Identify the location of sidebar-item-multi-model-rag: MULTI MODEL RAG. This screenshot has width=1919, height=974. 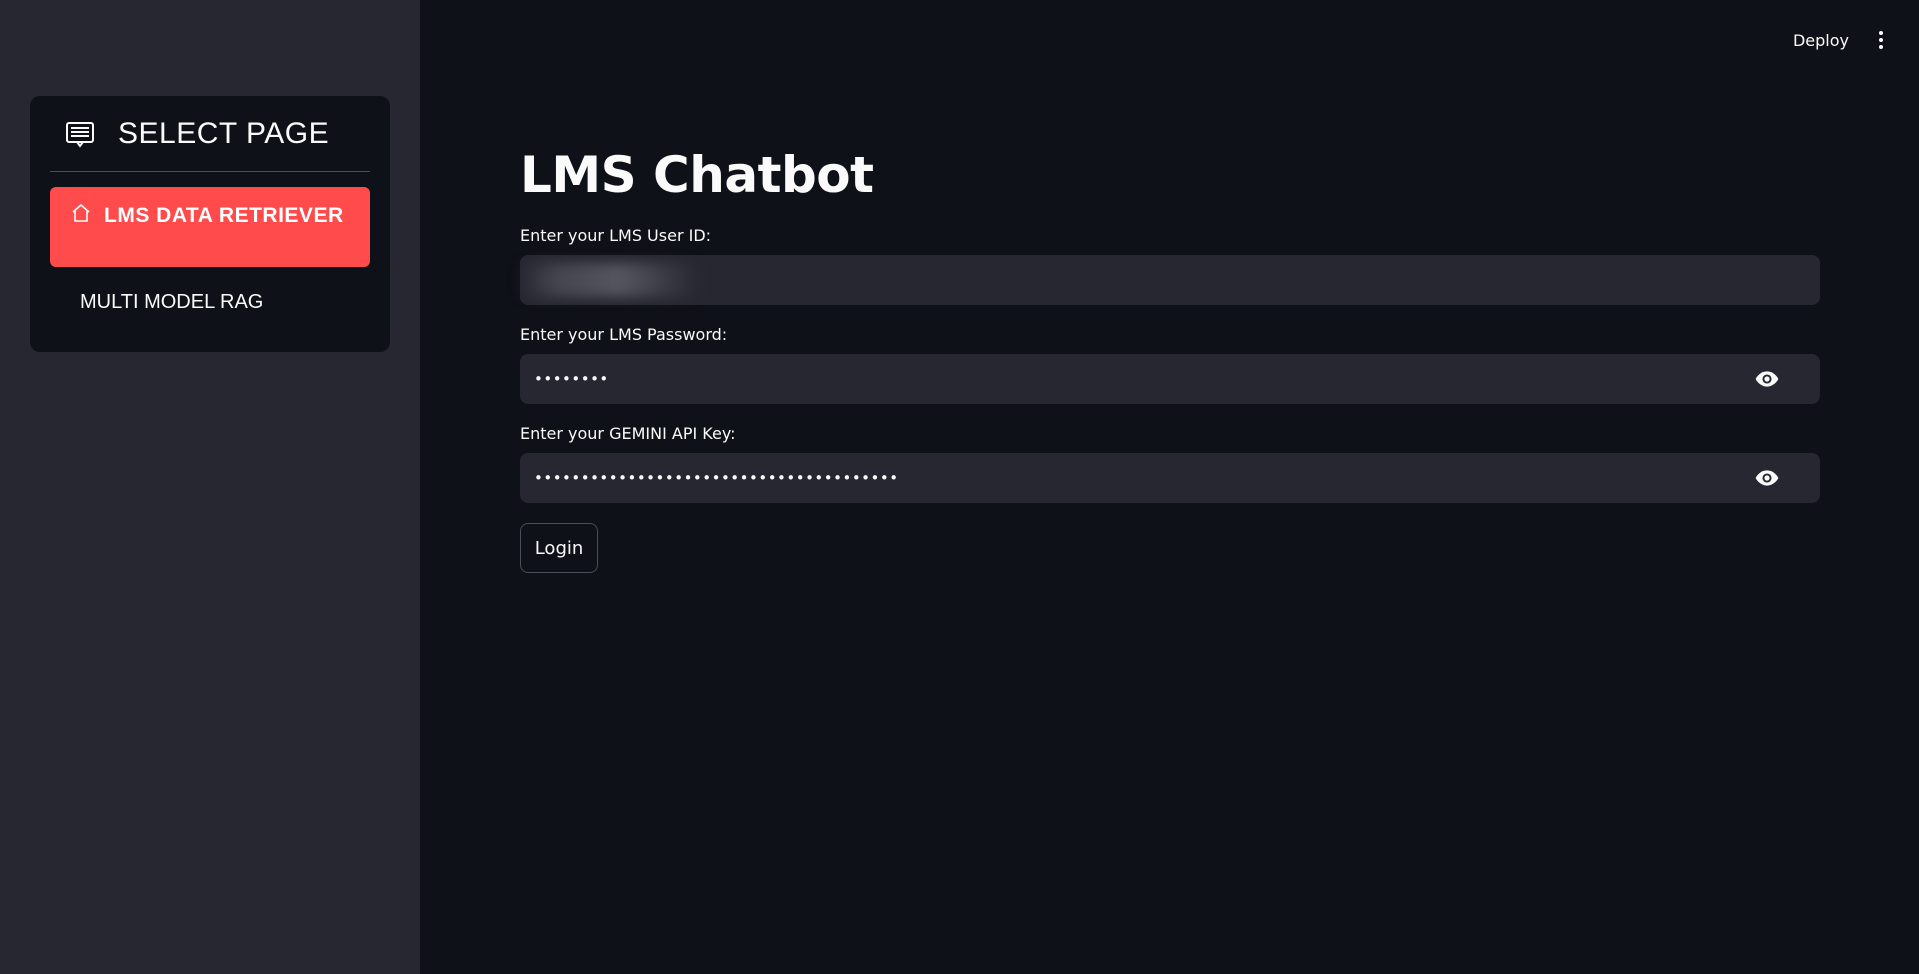
(210, 302).